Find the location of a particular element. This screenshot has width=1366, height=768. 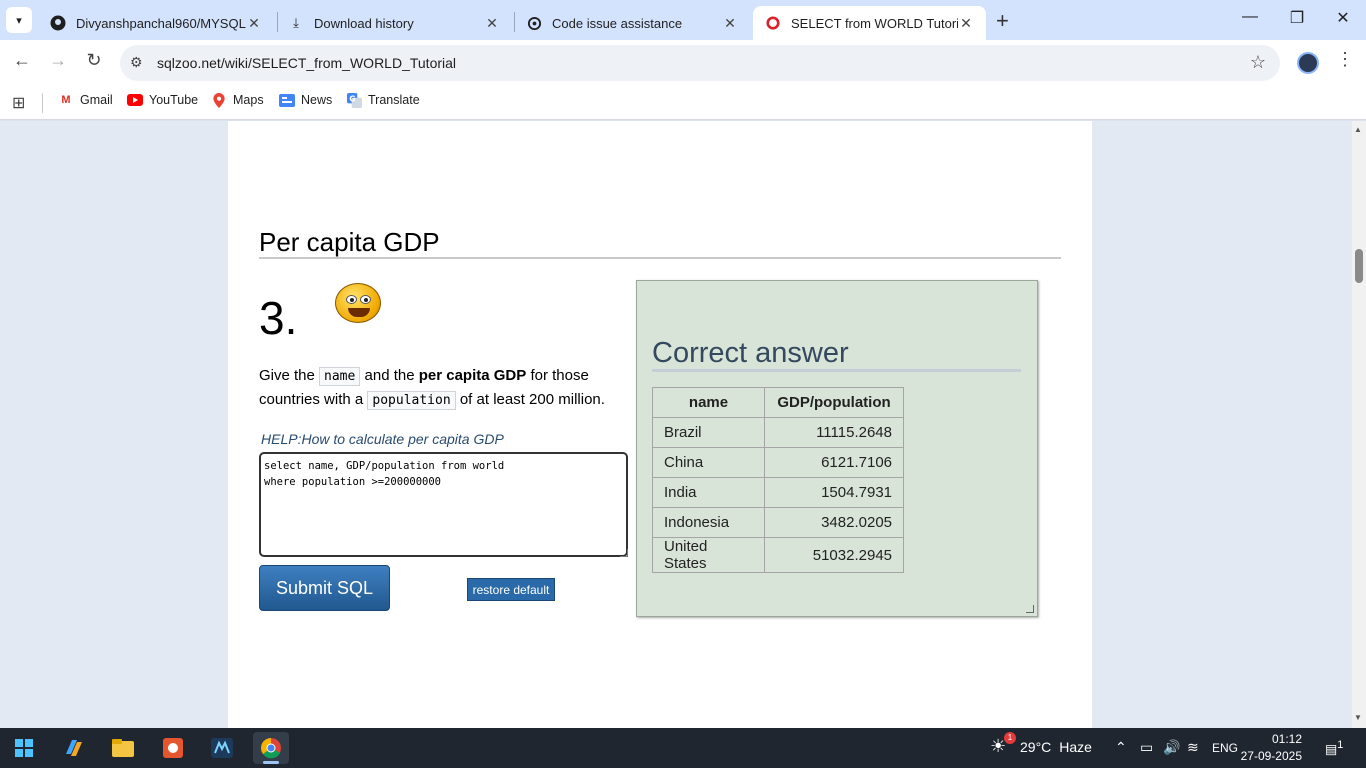

bookmark-label: News is located at coordinates (317, 100).